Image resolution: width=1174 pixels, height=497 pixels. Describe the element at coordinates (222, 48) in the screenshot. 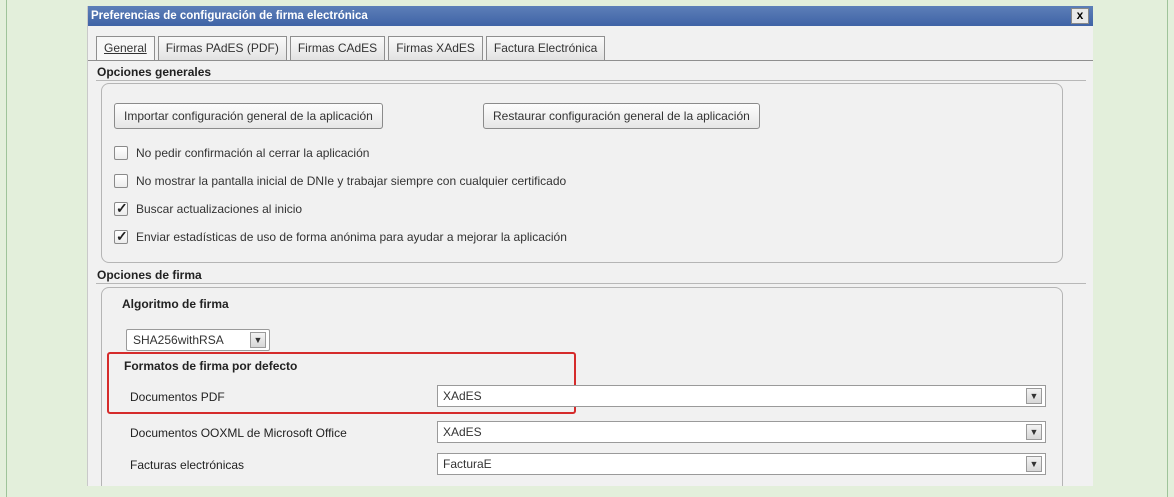

I see `tab-firmas-pades: Firmas PAdES (PDF)` at that location.